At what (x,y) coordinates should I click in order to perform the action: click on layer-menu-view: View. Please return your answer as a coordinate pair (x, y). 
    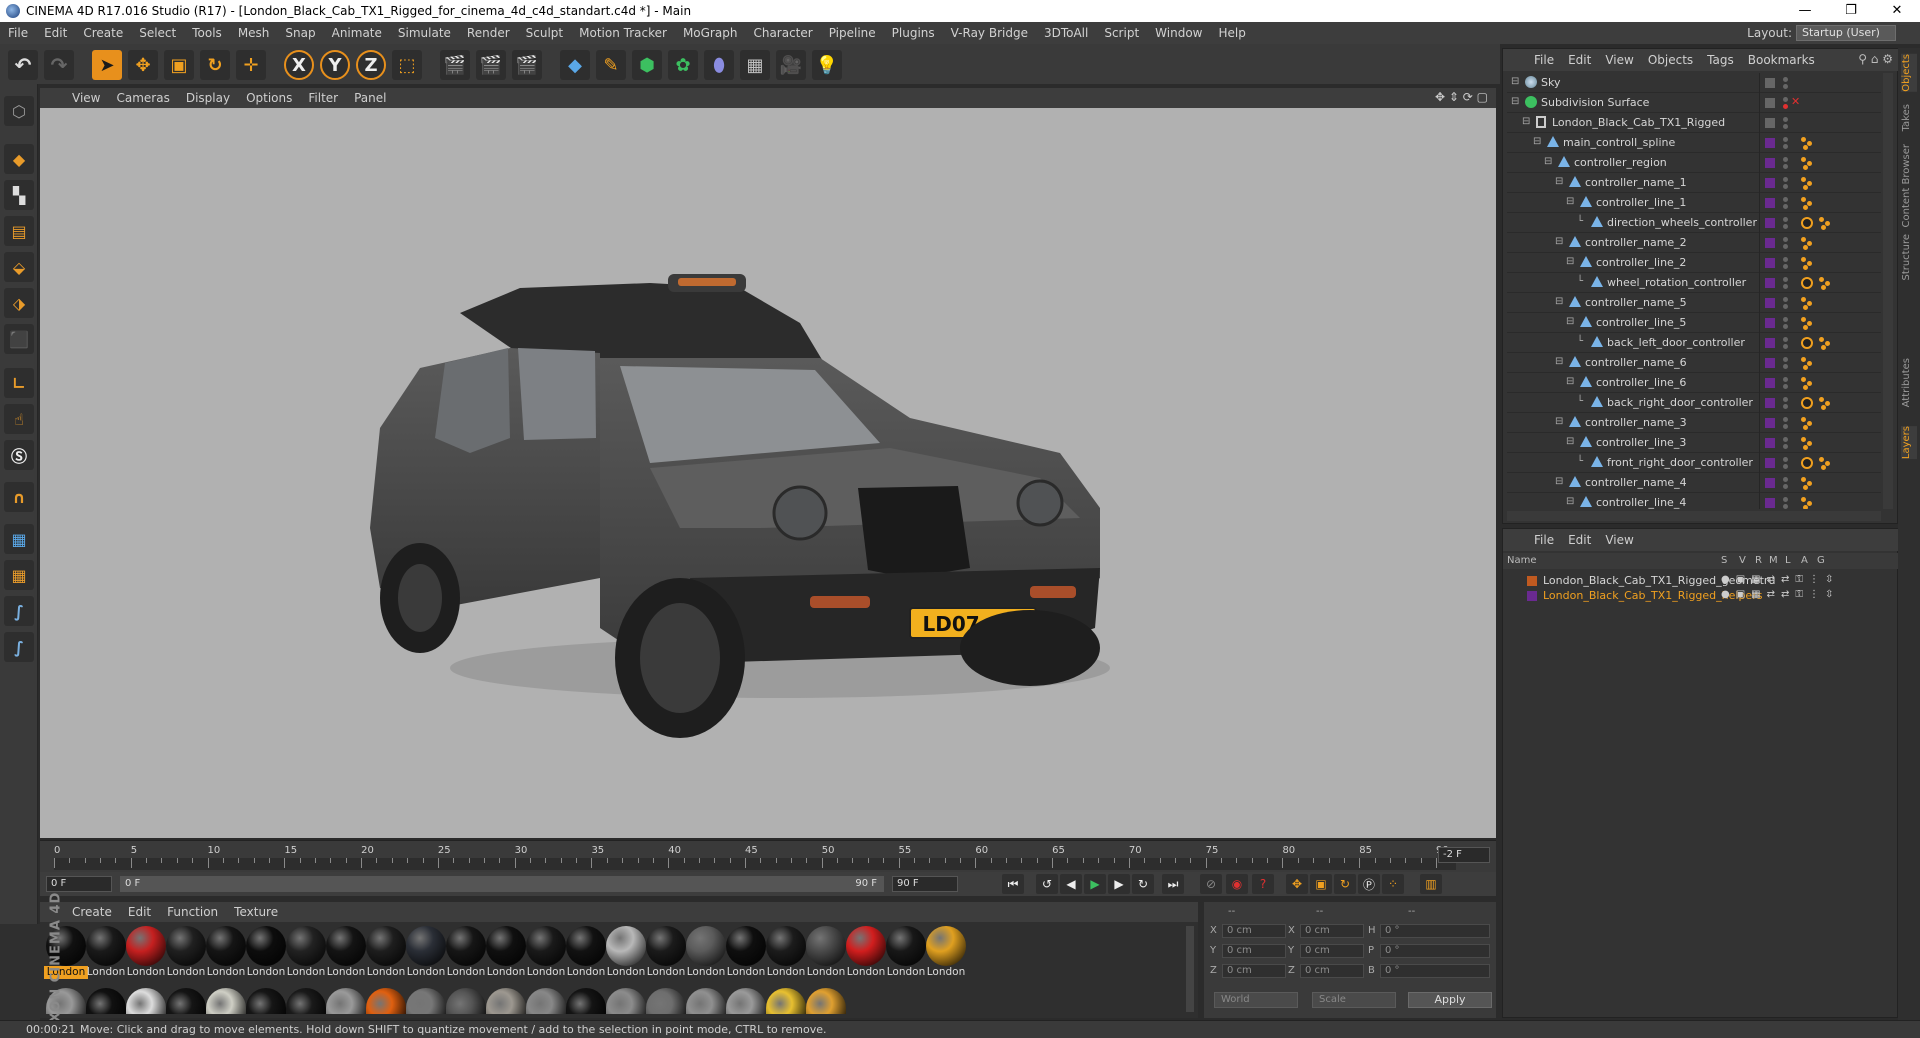
    Looking at the image, I should click on (1619, 540).